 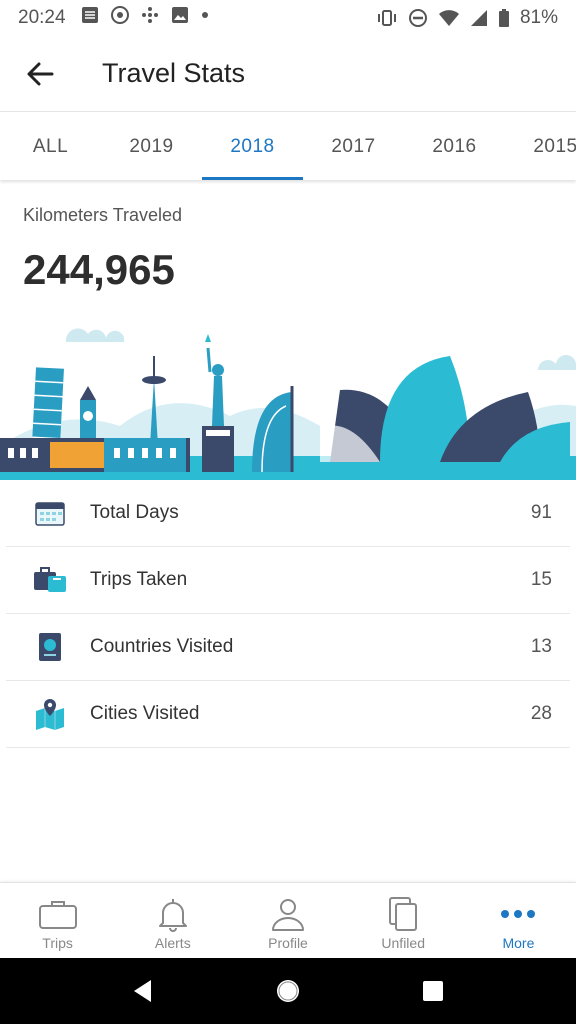 I want to click on map-pin-icon, so click(x=46, y=714).